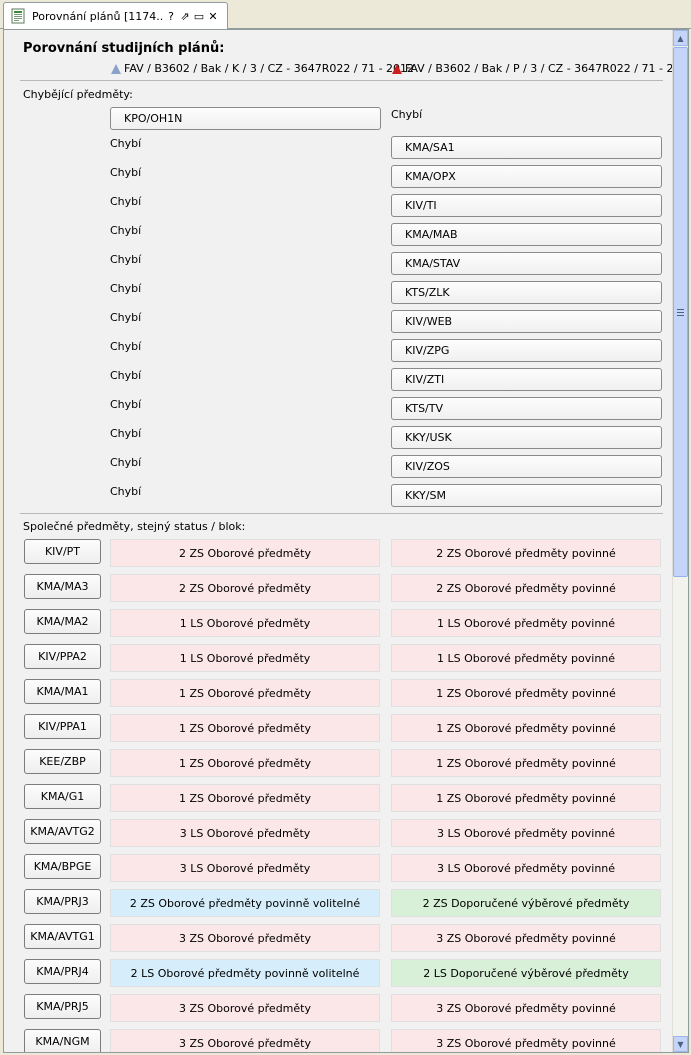 The width and height of the screenshot is (691, 1055). What do you see at coordinates (62, 866) in the screenshot?
I see `subject-code-button: KMA/BPGE` at bounding box center [62, 866].